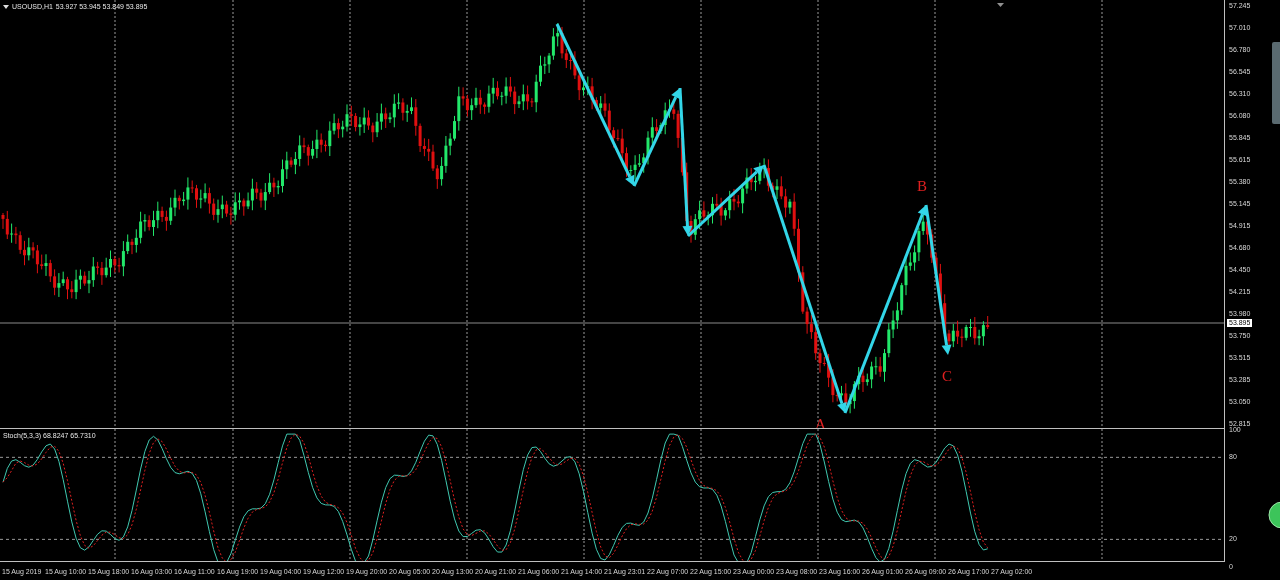 The width and height of the screenshot is (1280, 580). I want to click on wave-label: B, so click(922, 186).